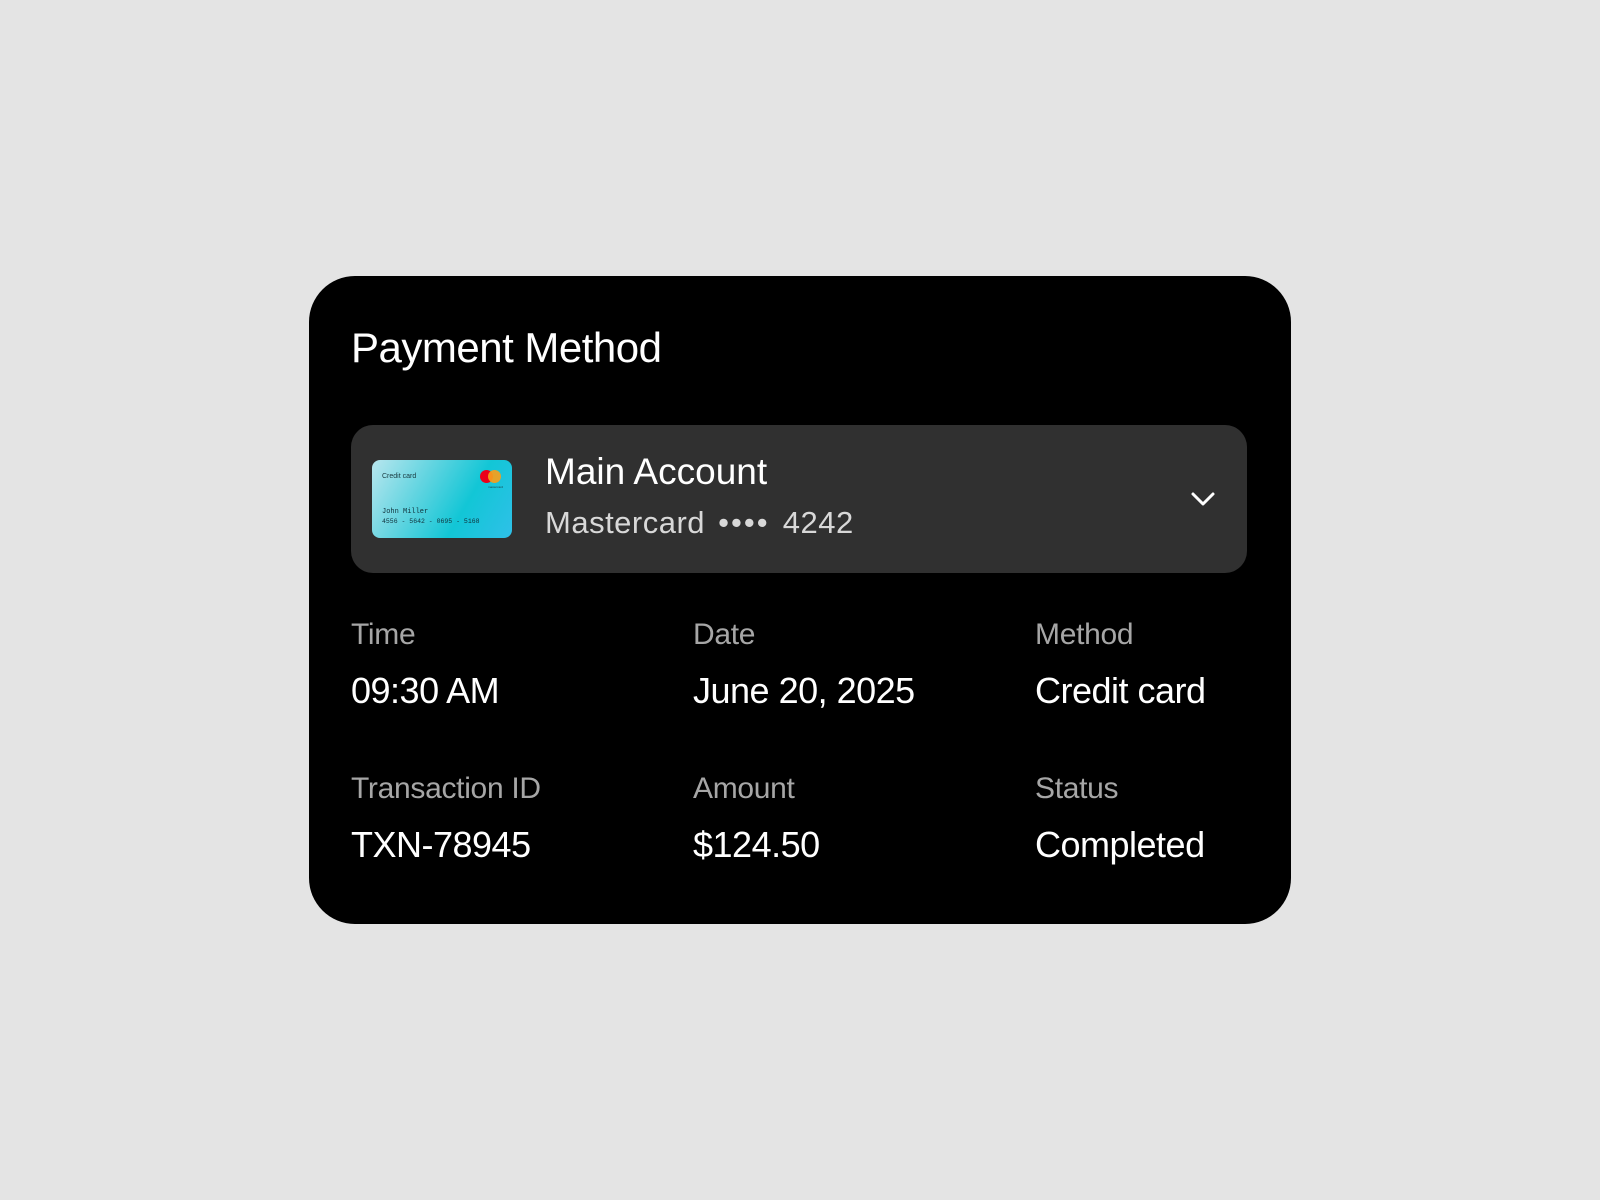  Describe the element at coordinates (501, 819) in the screenshot. I see `detail-transaction-id: Transaction ID TXN-78945` at that location.